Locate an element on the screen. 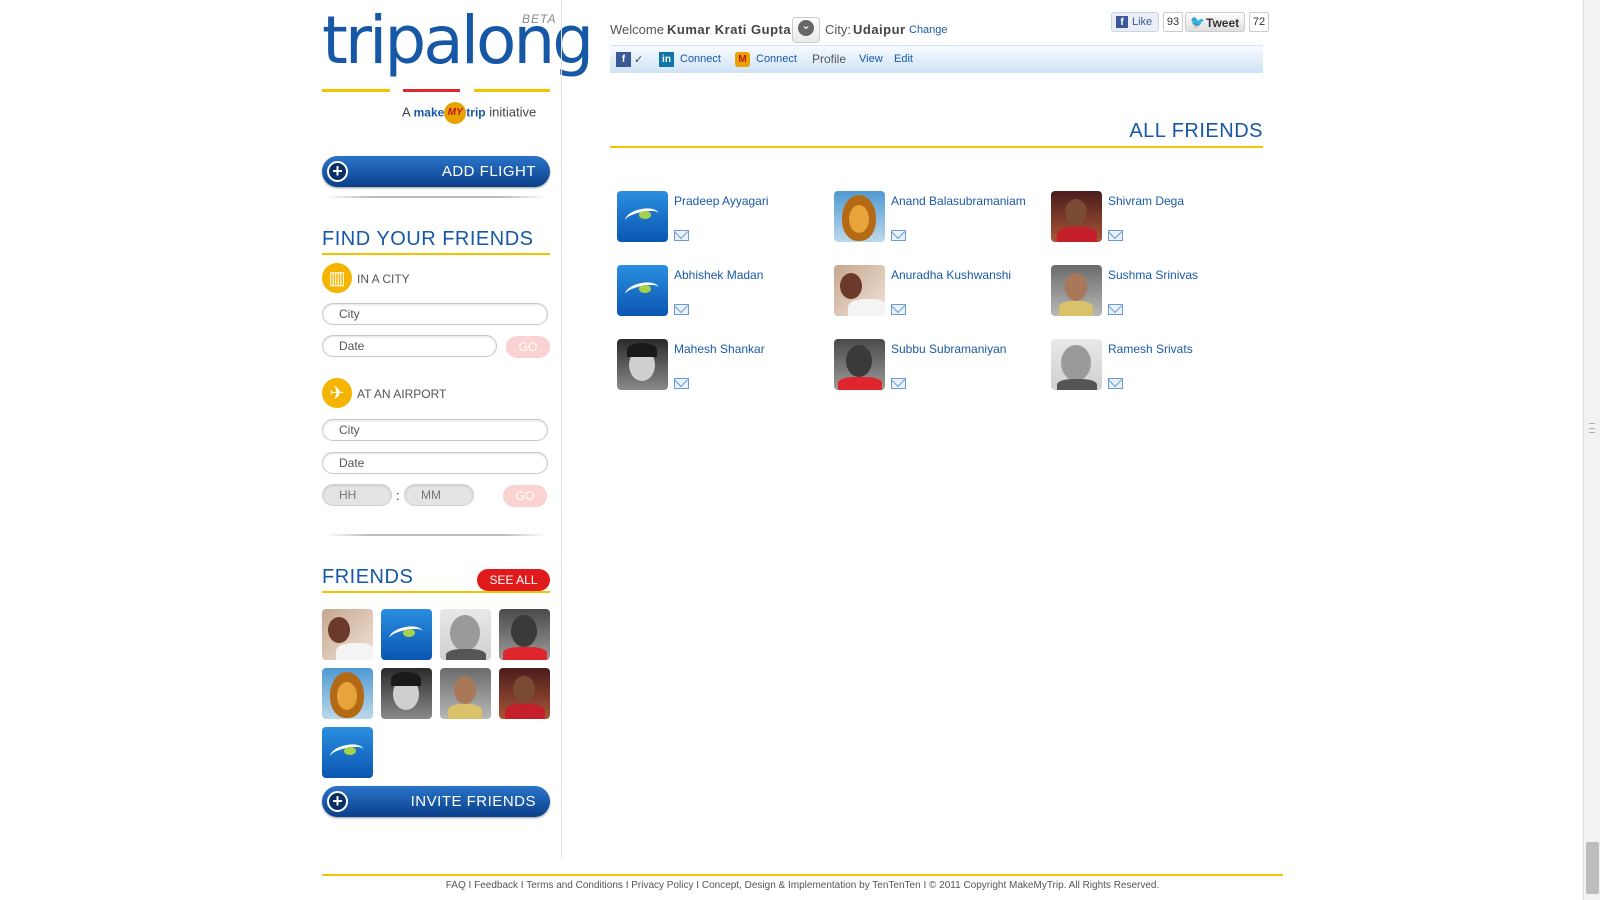 This screenshot has height=900, width=1600. tweet-button: 🐦 Tweet is located at coordinates (1215, 22).